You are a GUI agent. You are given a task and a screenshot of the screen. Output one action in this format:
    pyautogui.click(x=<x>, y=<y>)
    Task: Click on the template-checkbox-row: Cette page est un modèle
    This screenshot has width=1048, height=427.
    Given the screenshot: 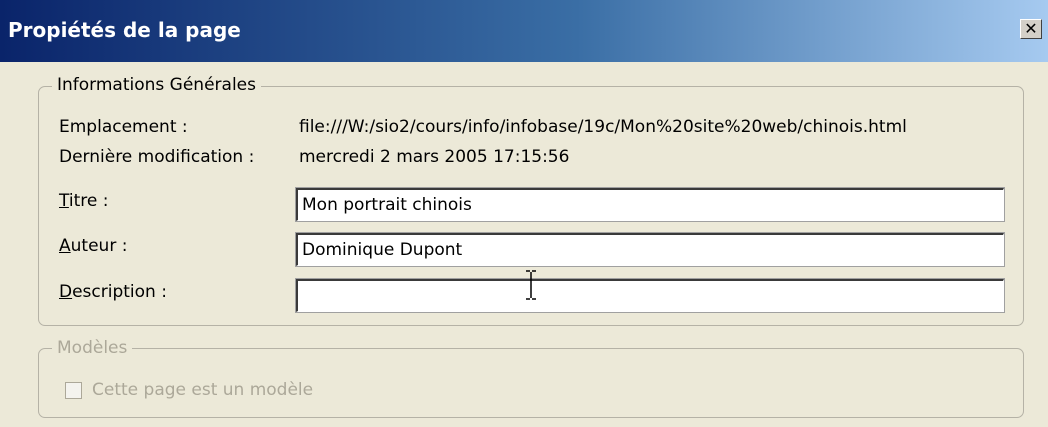 What is the action you would take?
    pyautogui.click(x=225, y=391)
    